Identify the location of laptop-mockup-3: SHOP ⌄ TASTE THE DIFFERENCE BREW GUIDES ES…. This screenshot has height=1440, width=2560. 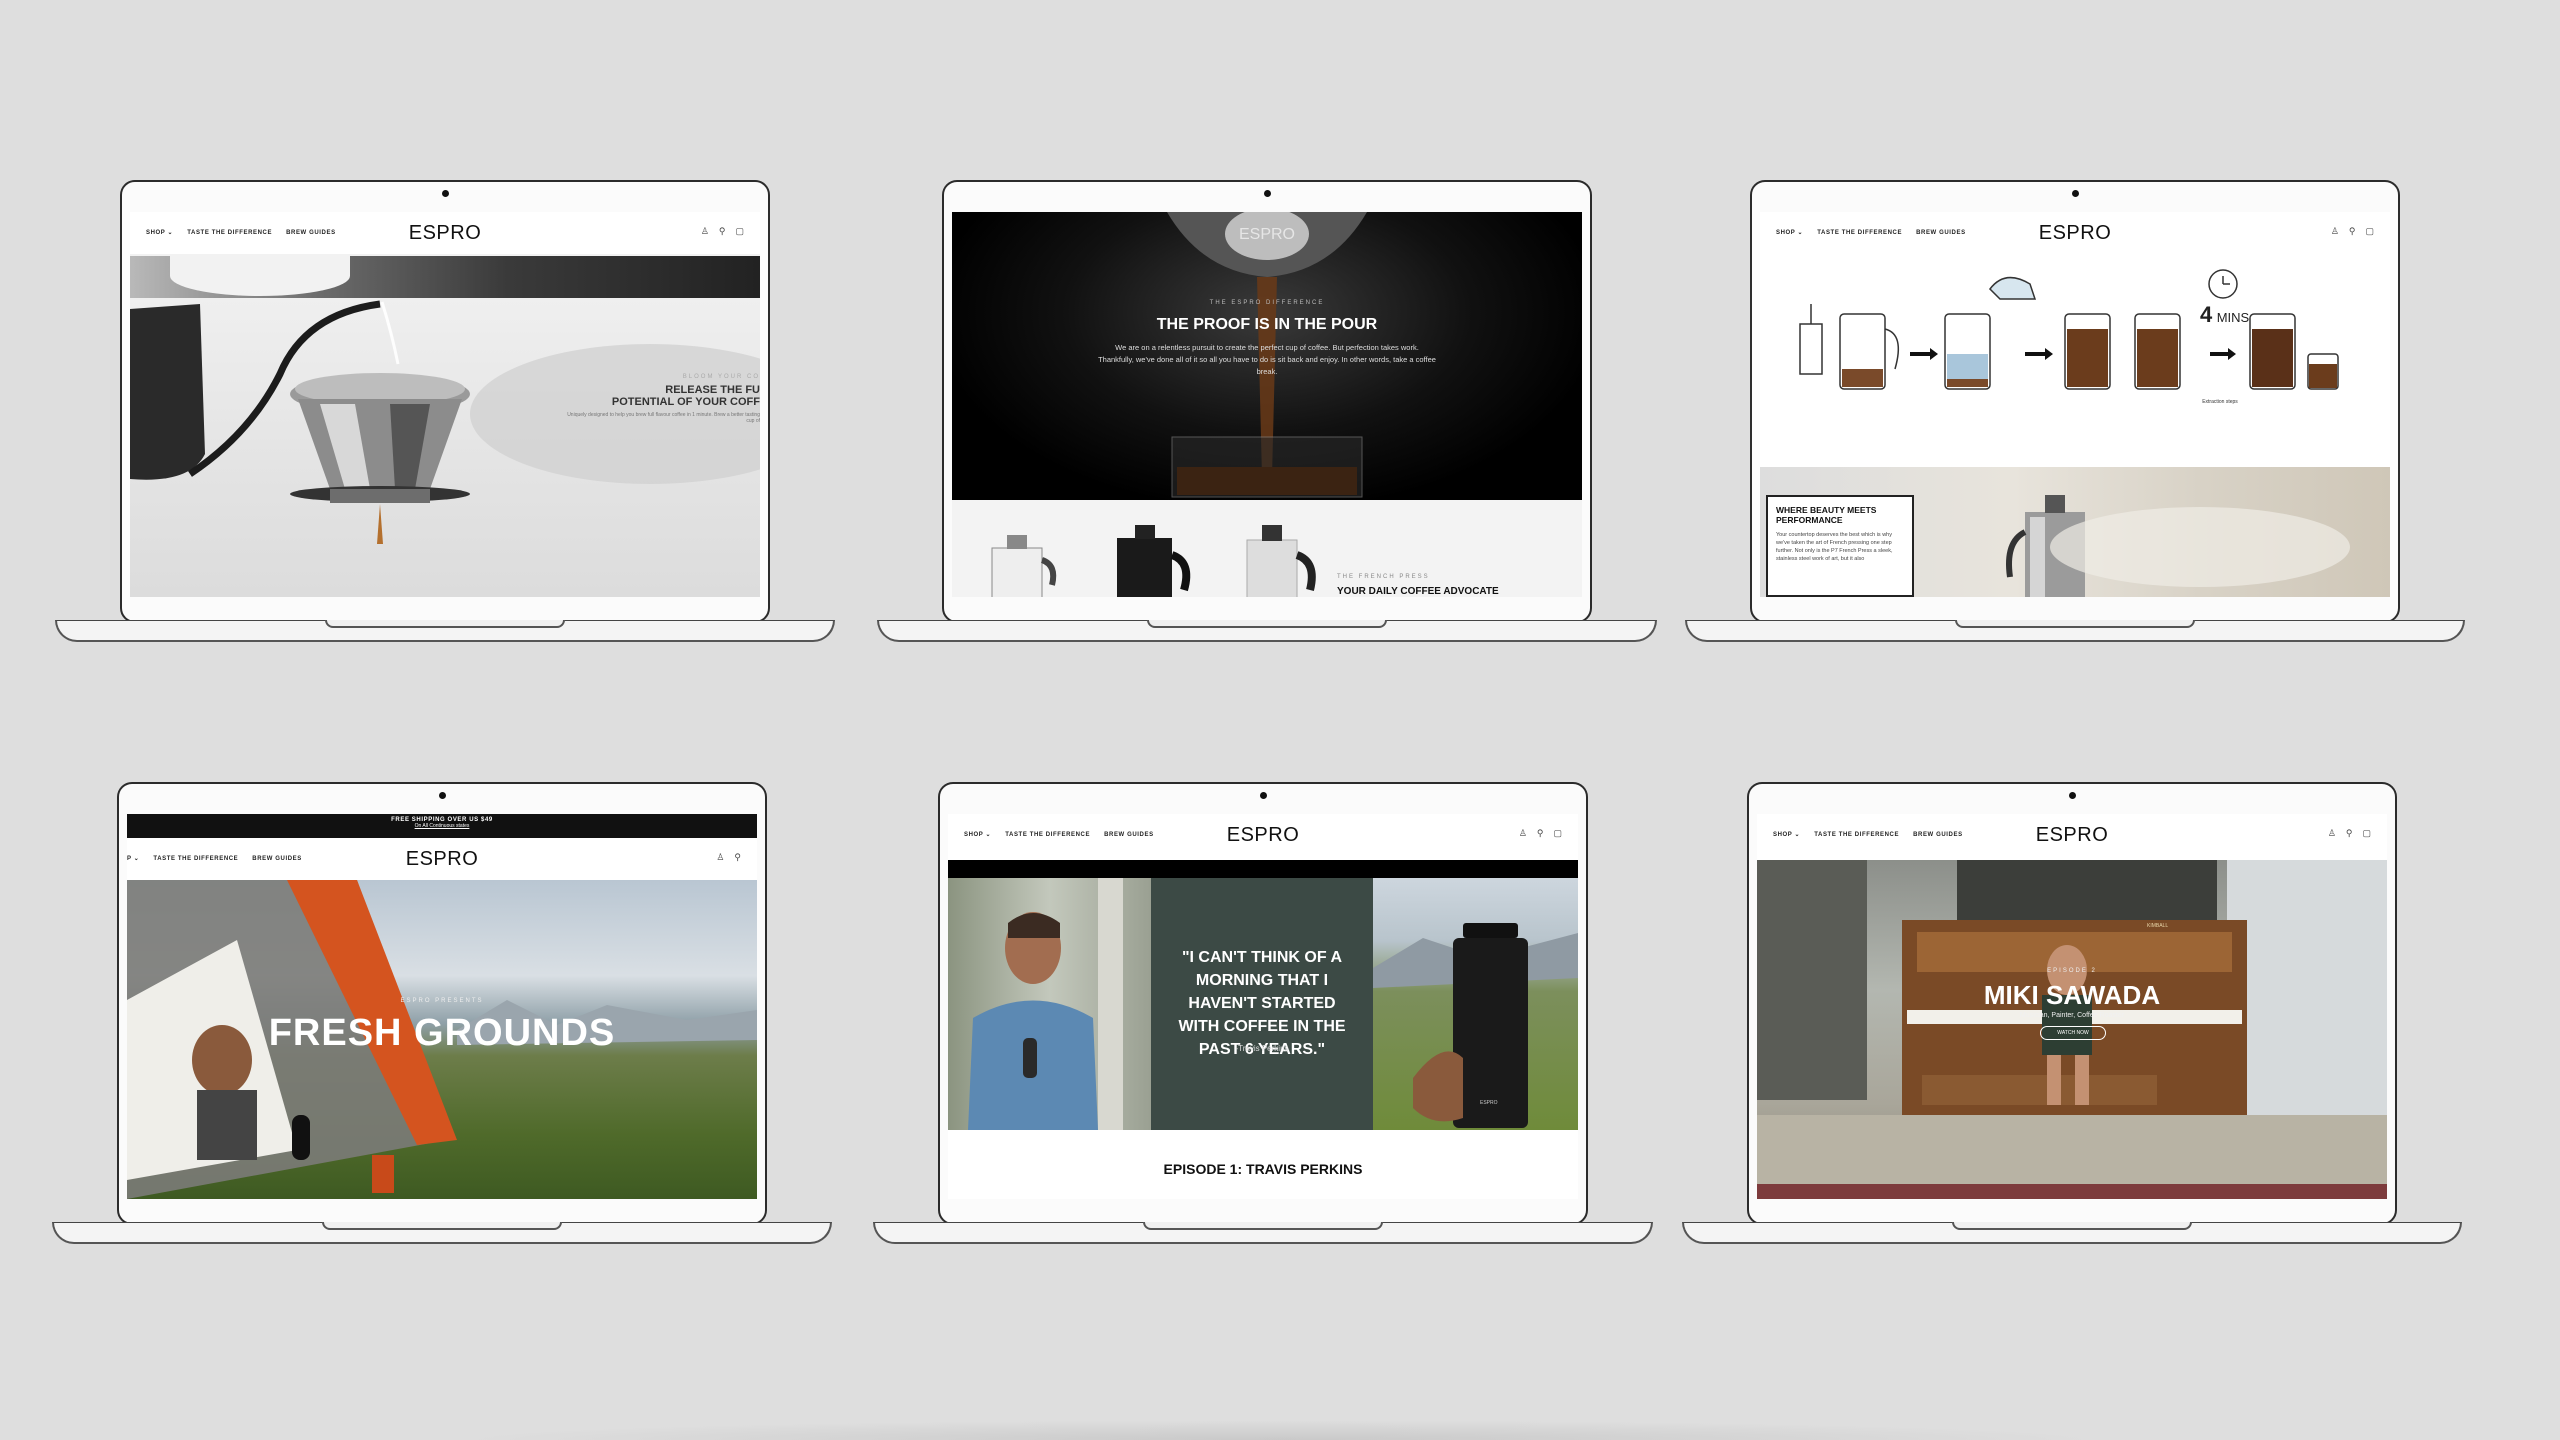
(2075, 412).